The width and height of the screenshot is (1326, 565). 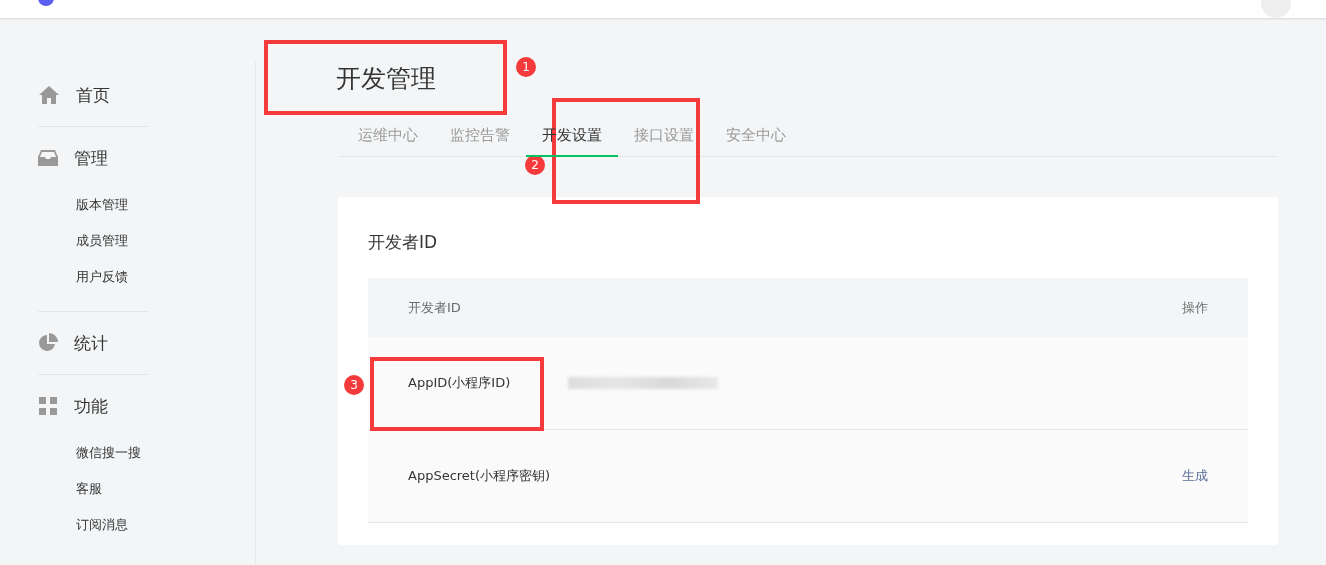 What do you see at coordinates (146, 277) in the screenshot?
I see `nav-item: 用户反馈` at bounding box center [146, 277].